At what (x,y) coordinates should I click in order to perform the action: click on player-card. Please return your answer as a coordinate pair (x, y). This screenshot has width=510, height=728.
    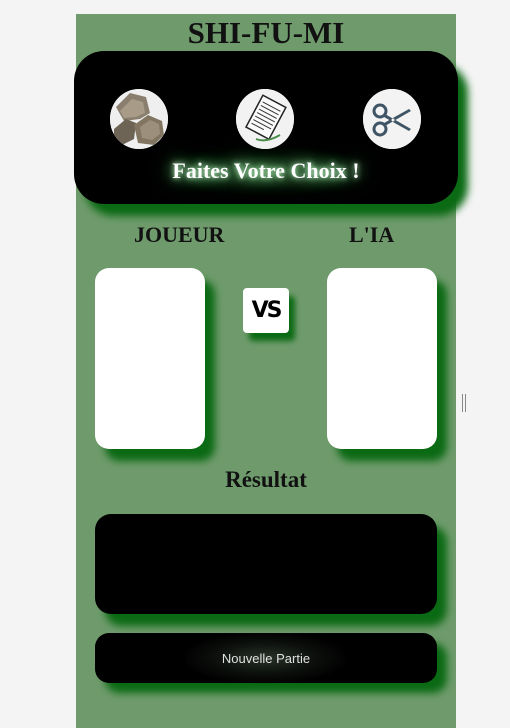
    Looking at the image, I should click on (150, 358).